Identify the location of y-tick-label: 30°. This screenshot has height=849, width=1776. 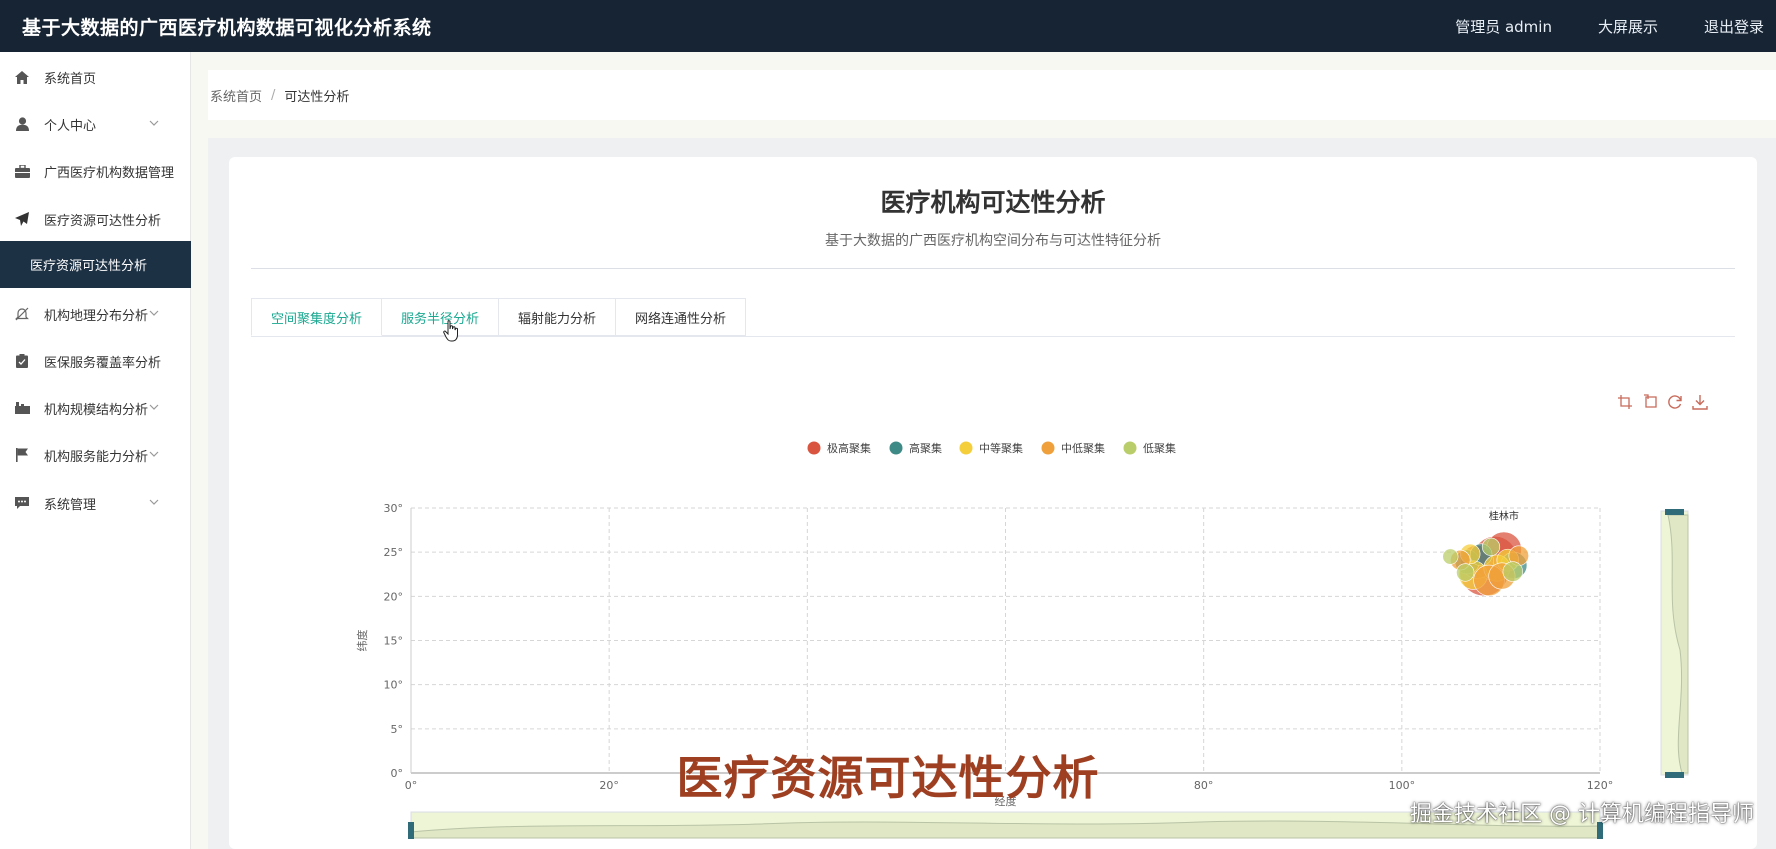
(394, 508).